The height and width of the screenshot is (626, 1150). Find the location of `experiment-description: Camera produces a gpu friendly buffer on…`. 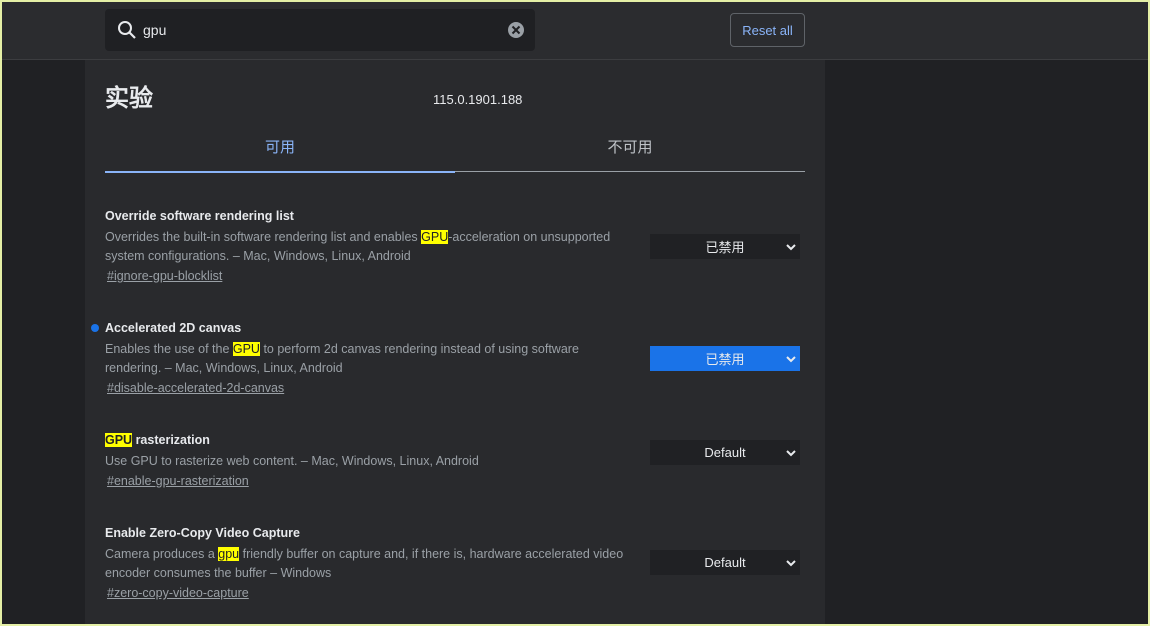

experiment-description: Camera produces a gpu friendly buffer on… is located at coordinates (364, 563).